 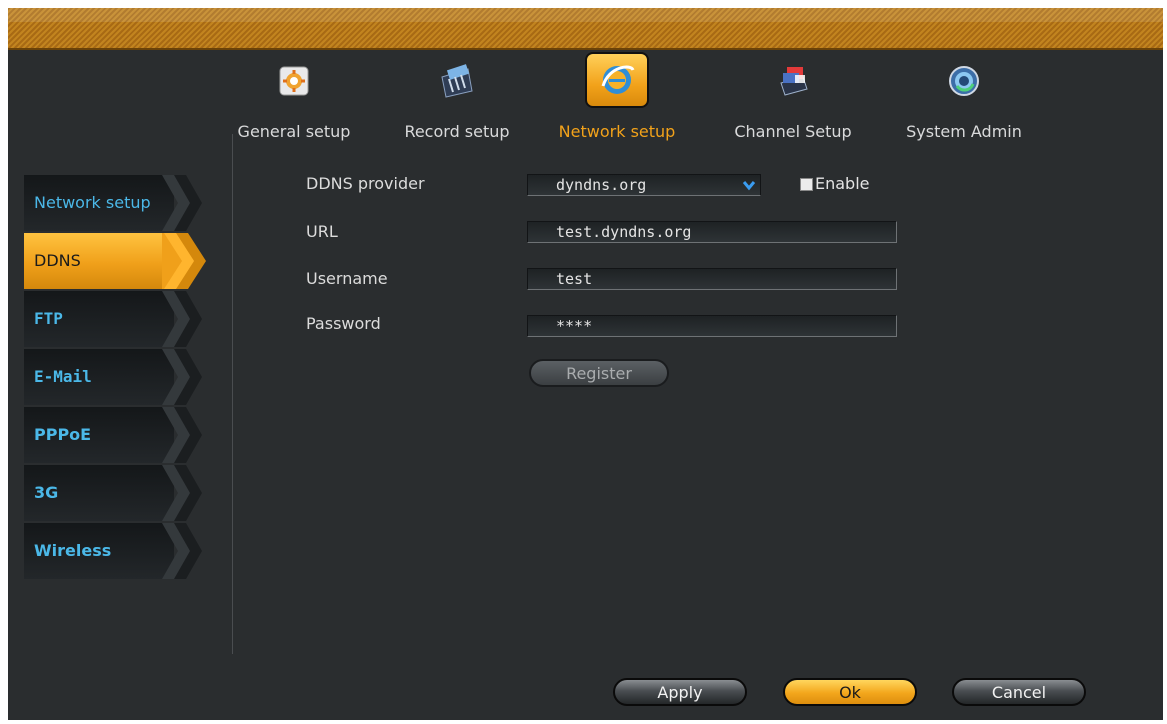 I want to click on sidebar-item-label: 3G, so click(x=46, y=492).